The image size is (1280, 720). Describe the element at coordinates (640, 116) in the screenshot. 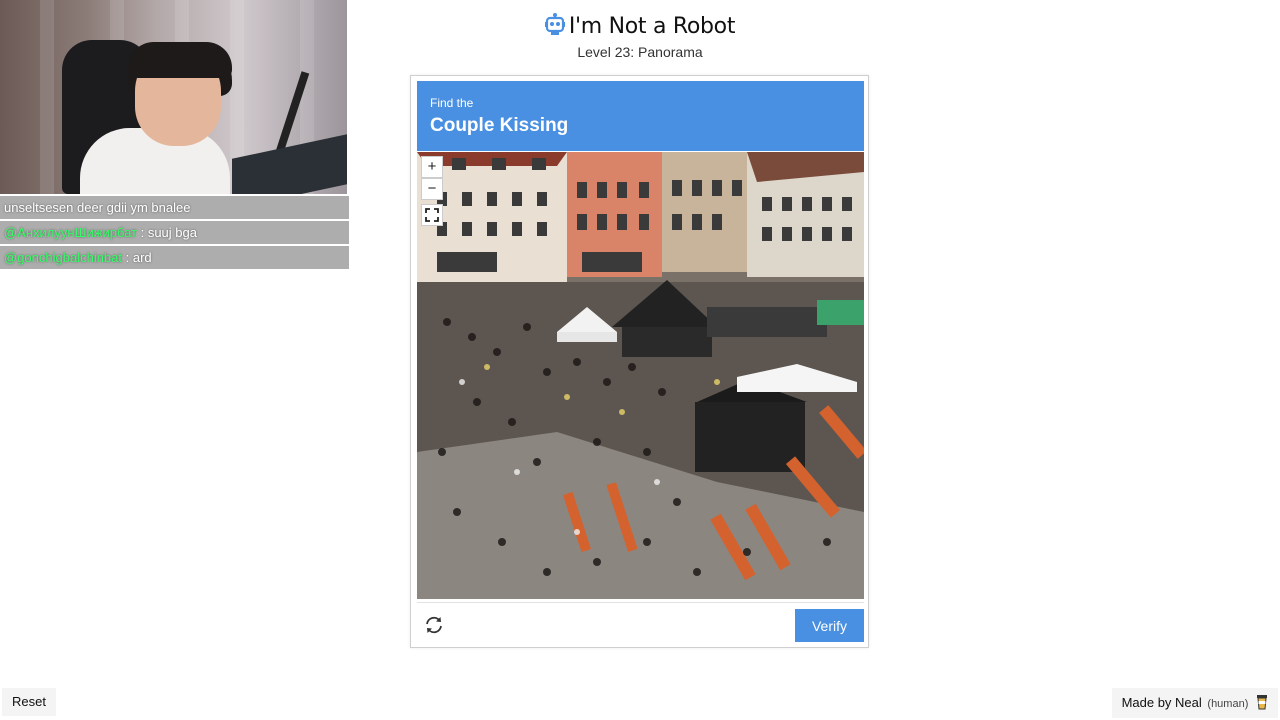

I see `captcha-prompt-banner: Find the Couple Kissing` at that location.